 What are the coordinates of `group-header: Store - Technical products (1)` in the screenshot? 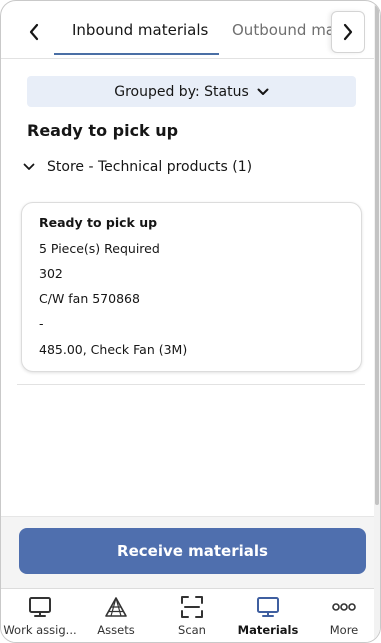 It's located at (137, 167).